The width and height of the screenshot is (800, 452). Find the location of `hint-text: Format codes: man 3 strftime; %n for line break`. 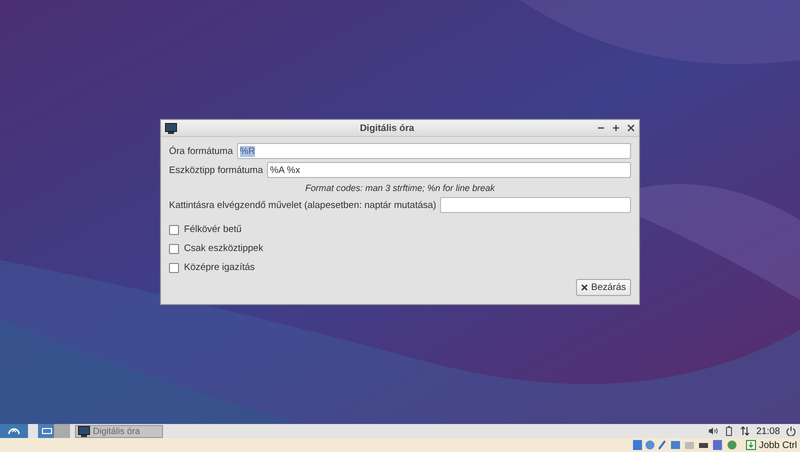

hint-text: Format codes: man 3 strftime; %n for line break is located at coordinates (400, 188).